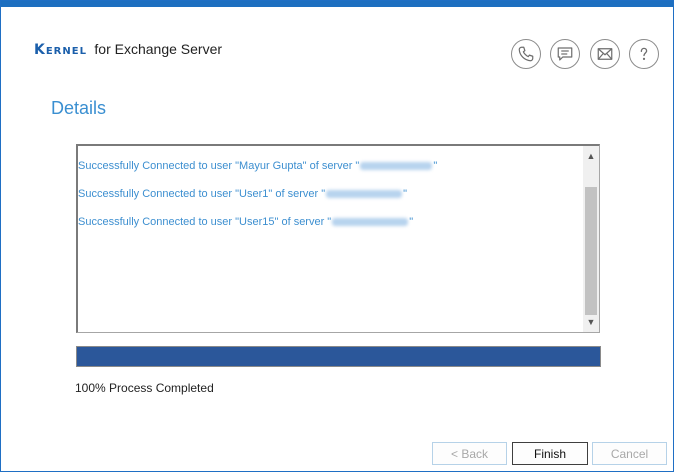  What do you see at coordinates (644, 54) in the screenshot?
I see `help-icon` at bounding box center [644, 54].